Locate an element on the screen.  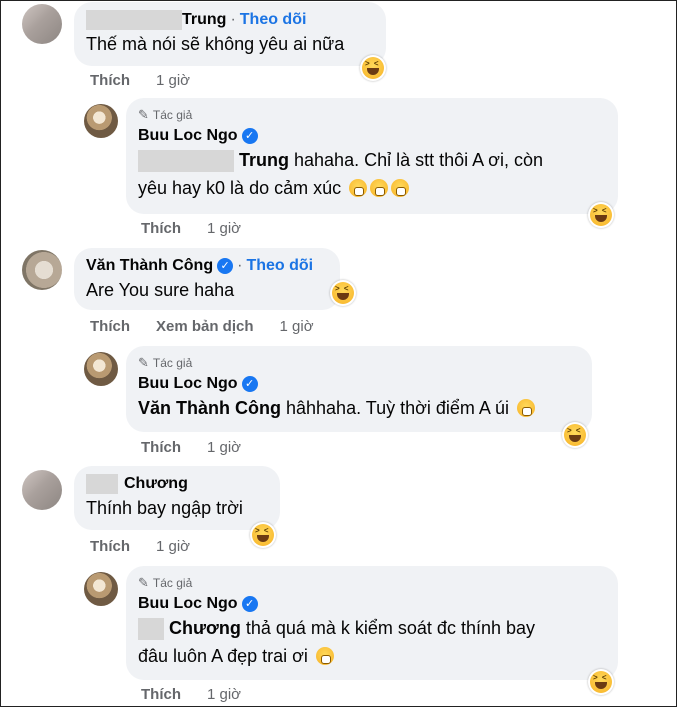
mention-tag: Văn Thành Công is located at coordinates (209, 408).